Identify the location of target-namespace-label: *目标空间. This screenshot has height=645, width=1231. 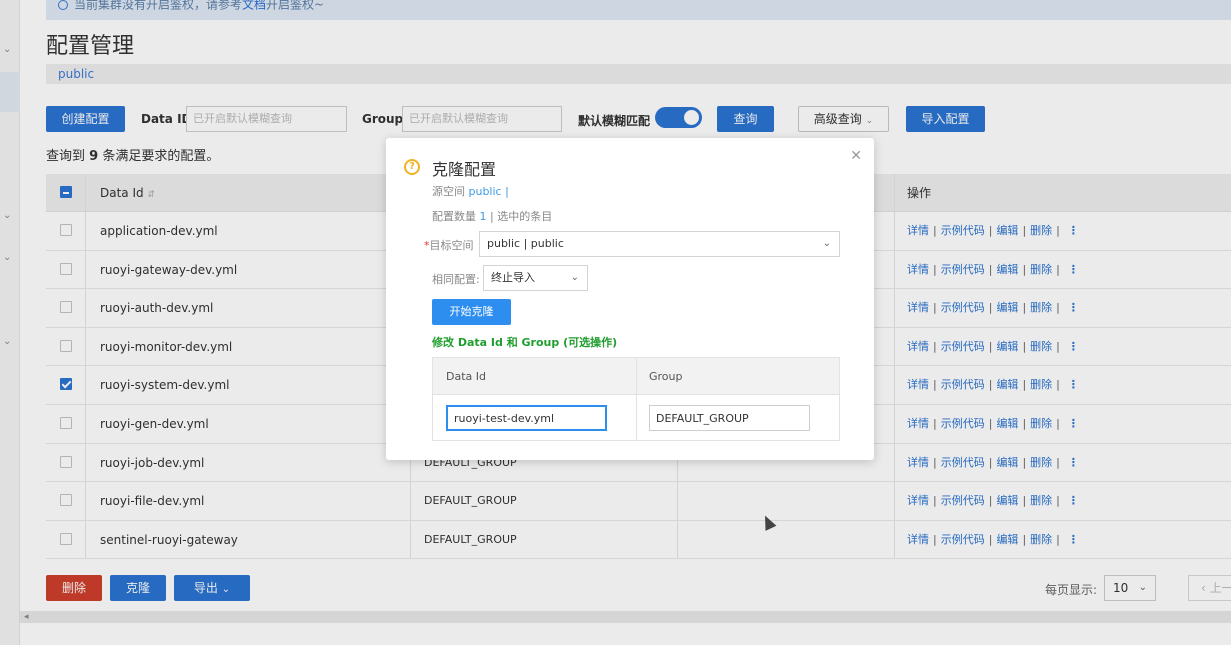
(449, 245).